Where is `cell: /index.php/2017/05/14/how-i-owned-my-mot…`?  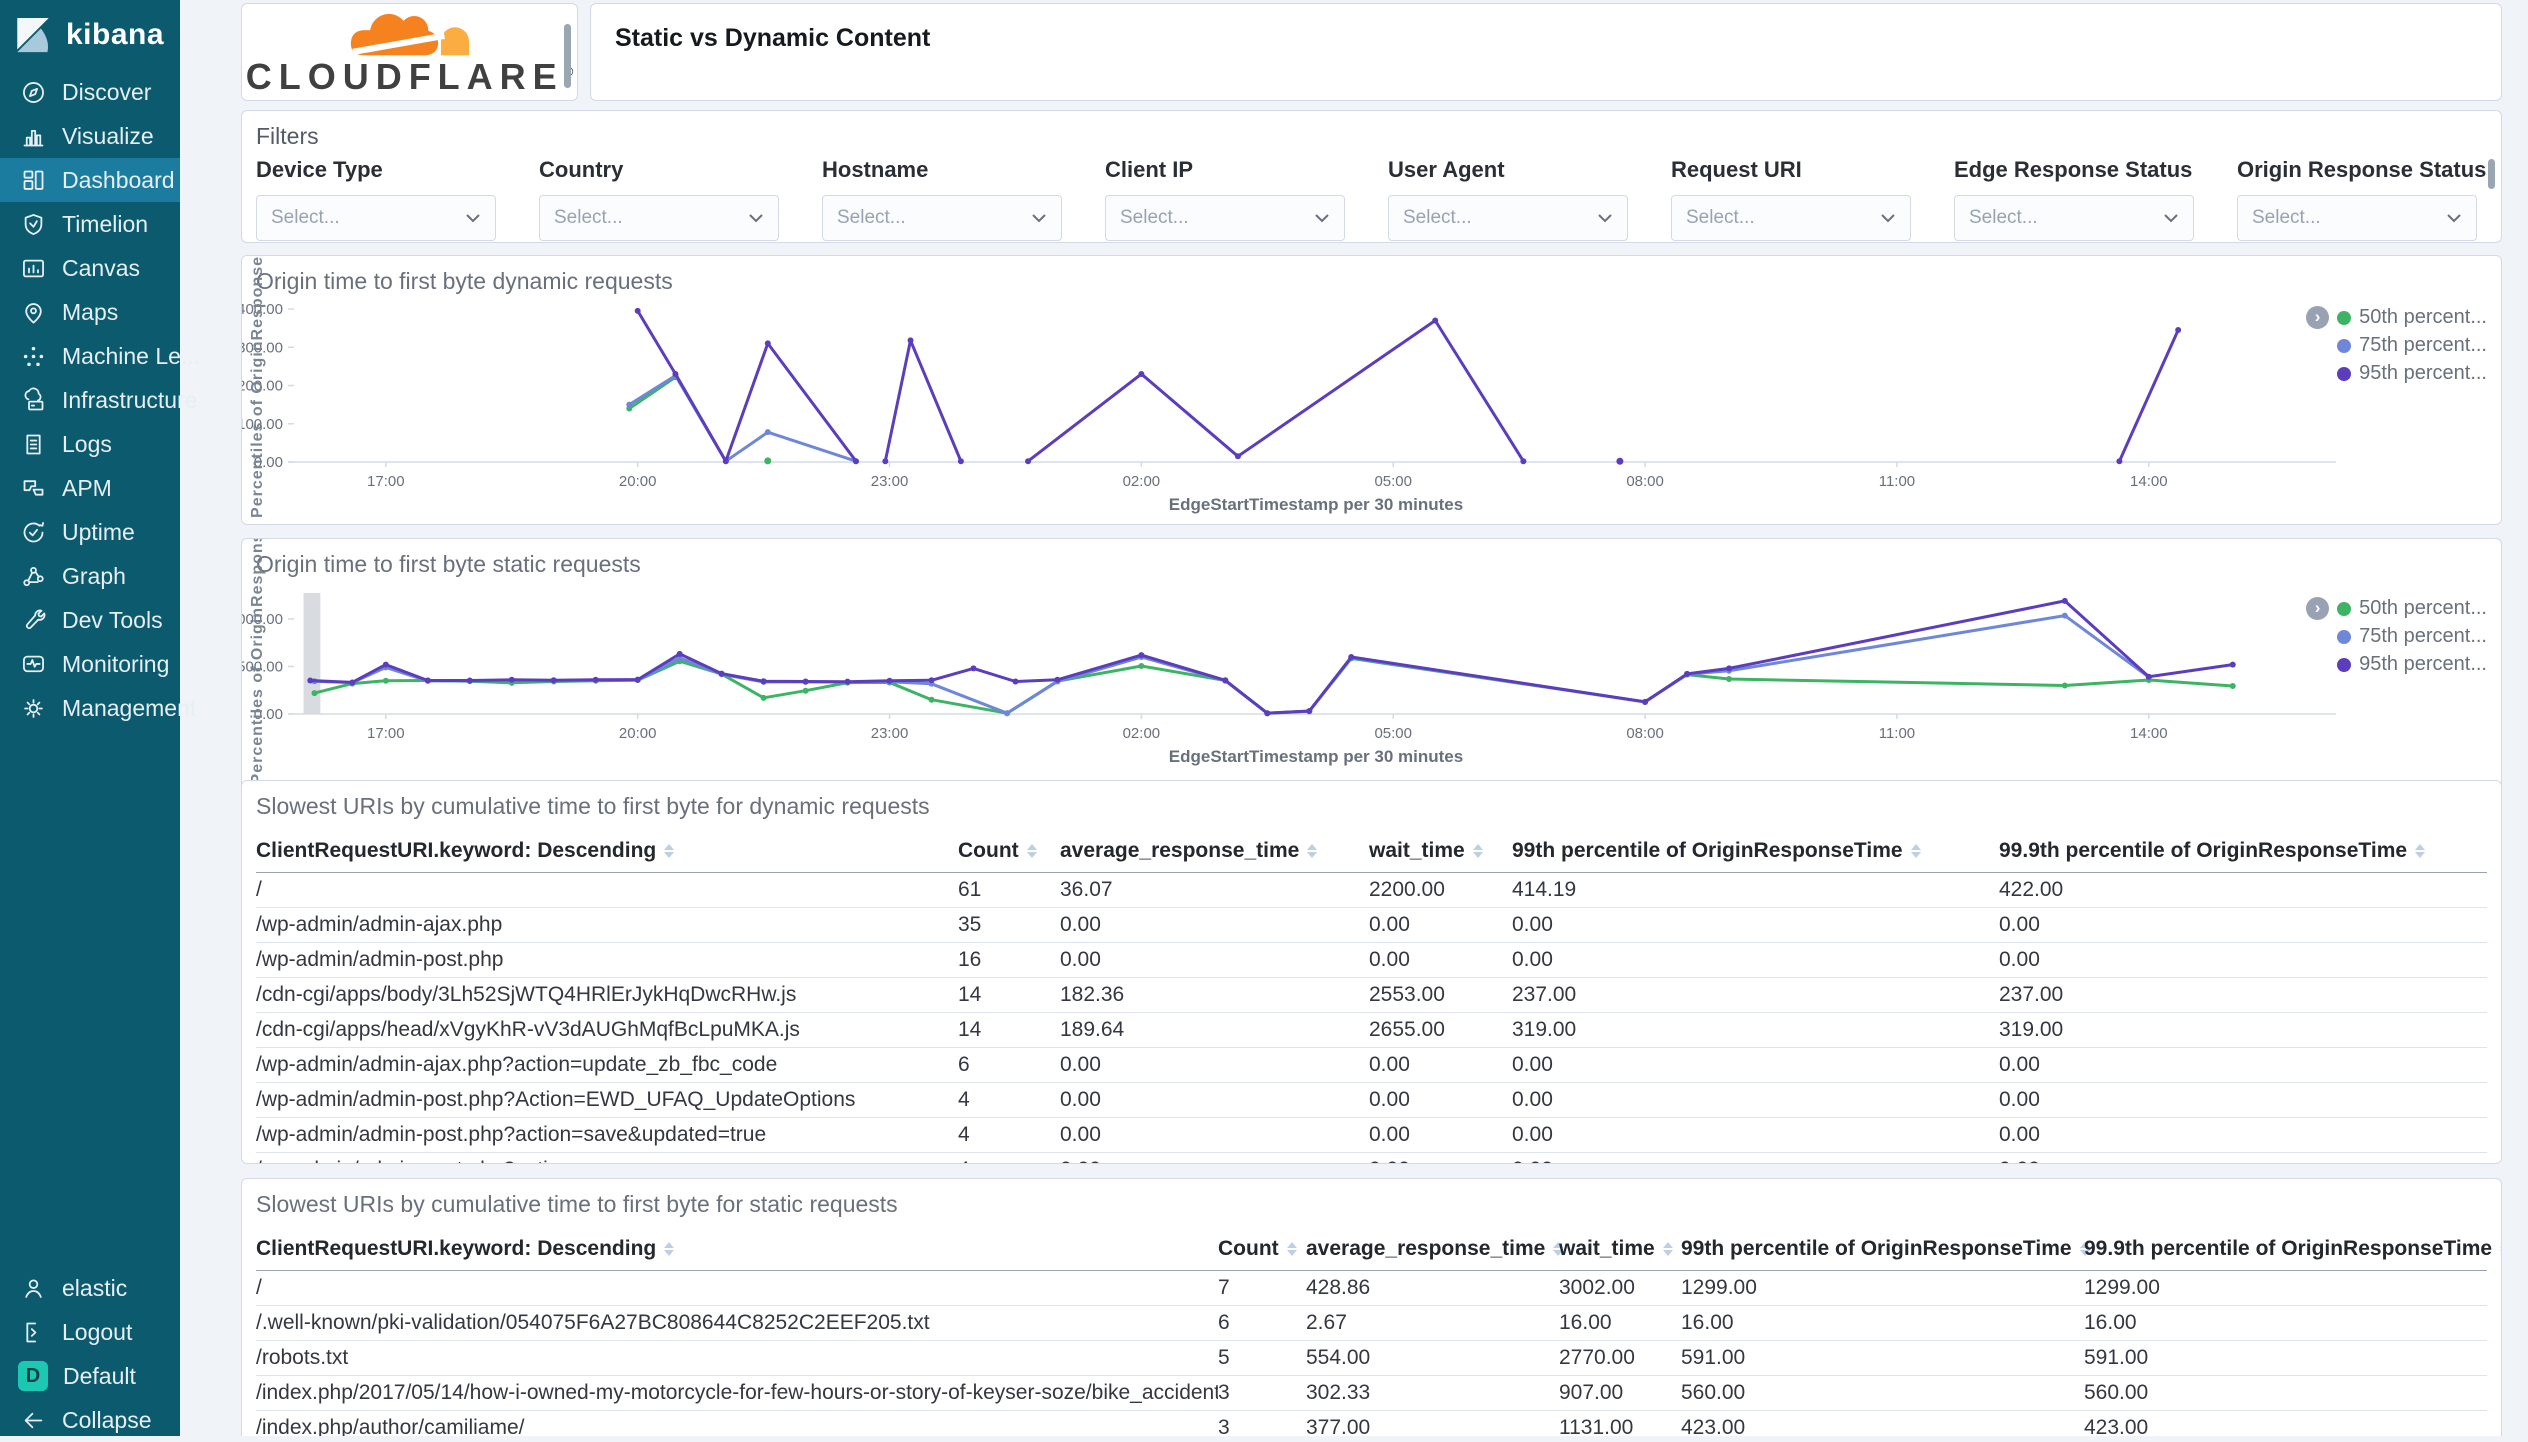
cell: /index.php/2017/05/14/how-i-owned-my-mot… is located at coordinates (737, 1392).